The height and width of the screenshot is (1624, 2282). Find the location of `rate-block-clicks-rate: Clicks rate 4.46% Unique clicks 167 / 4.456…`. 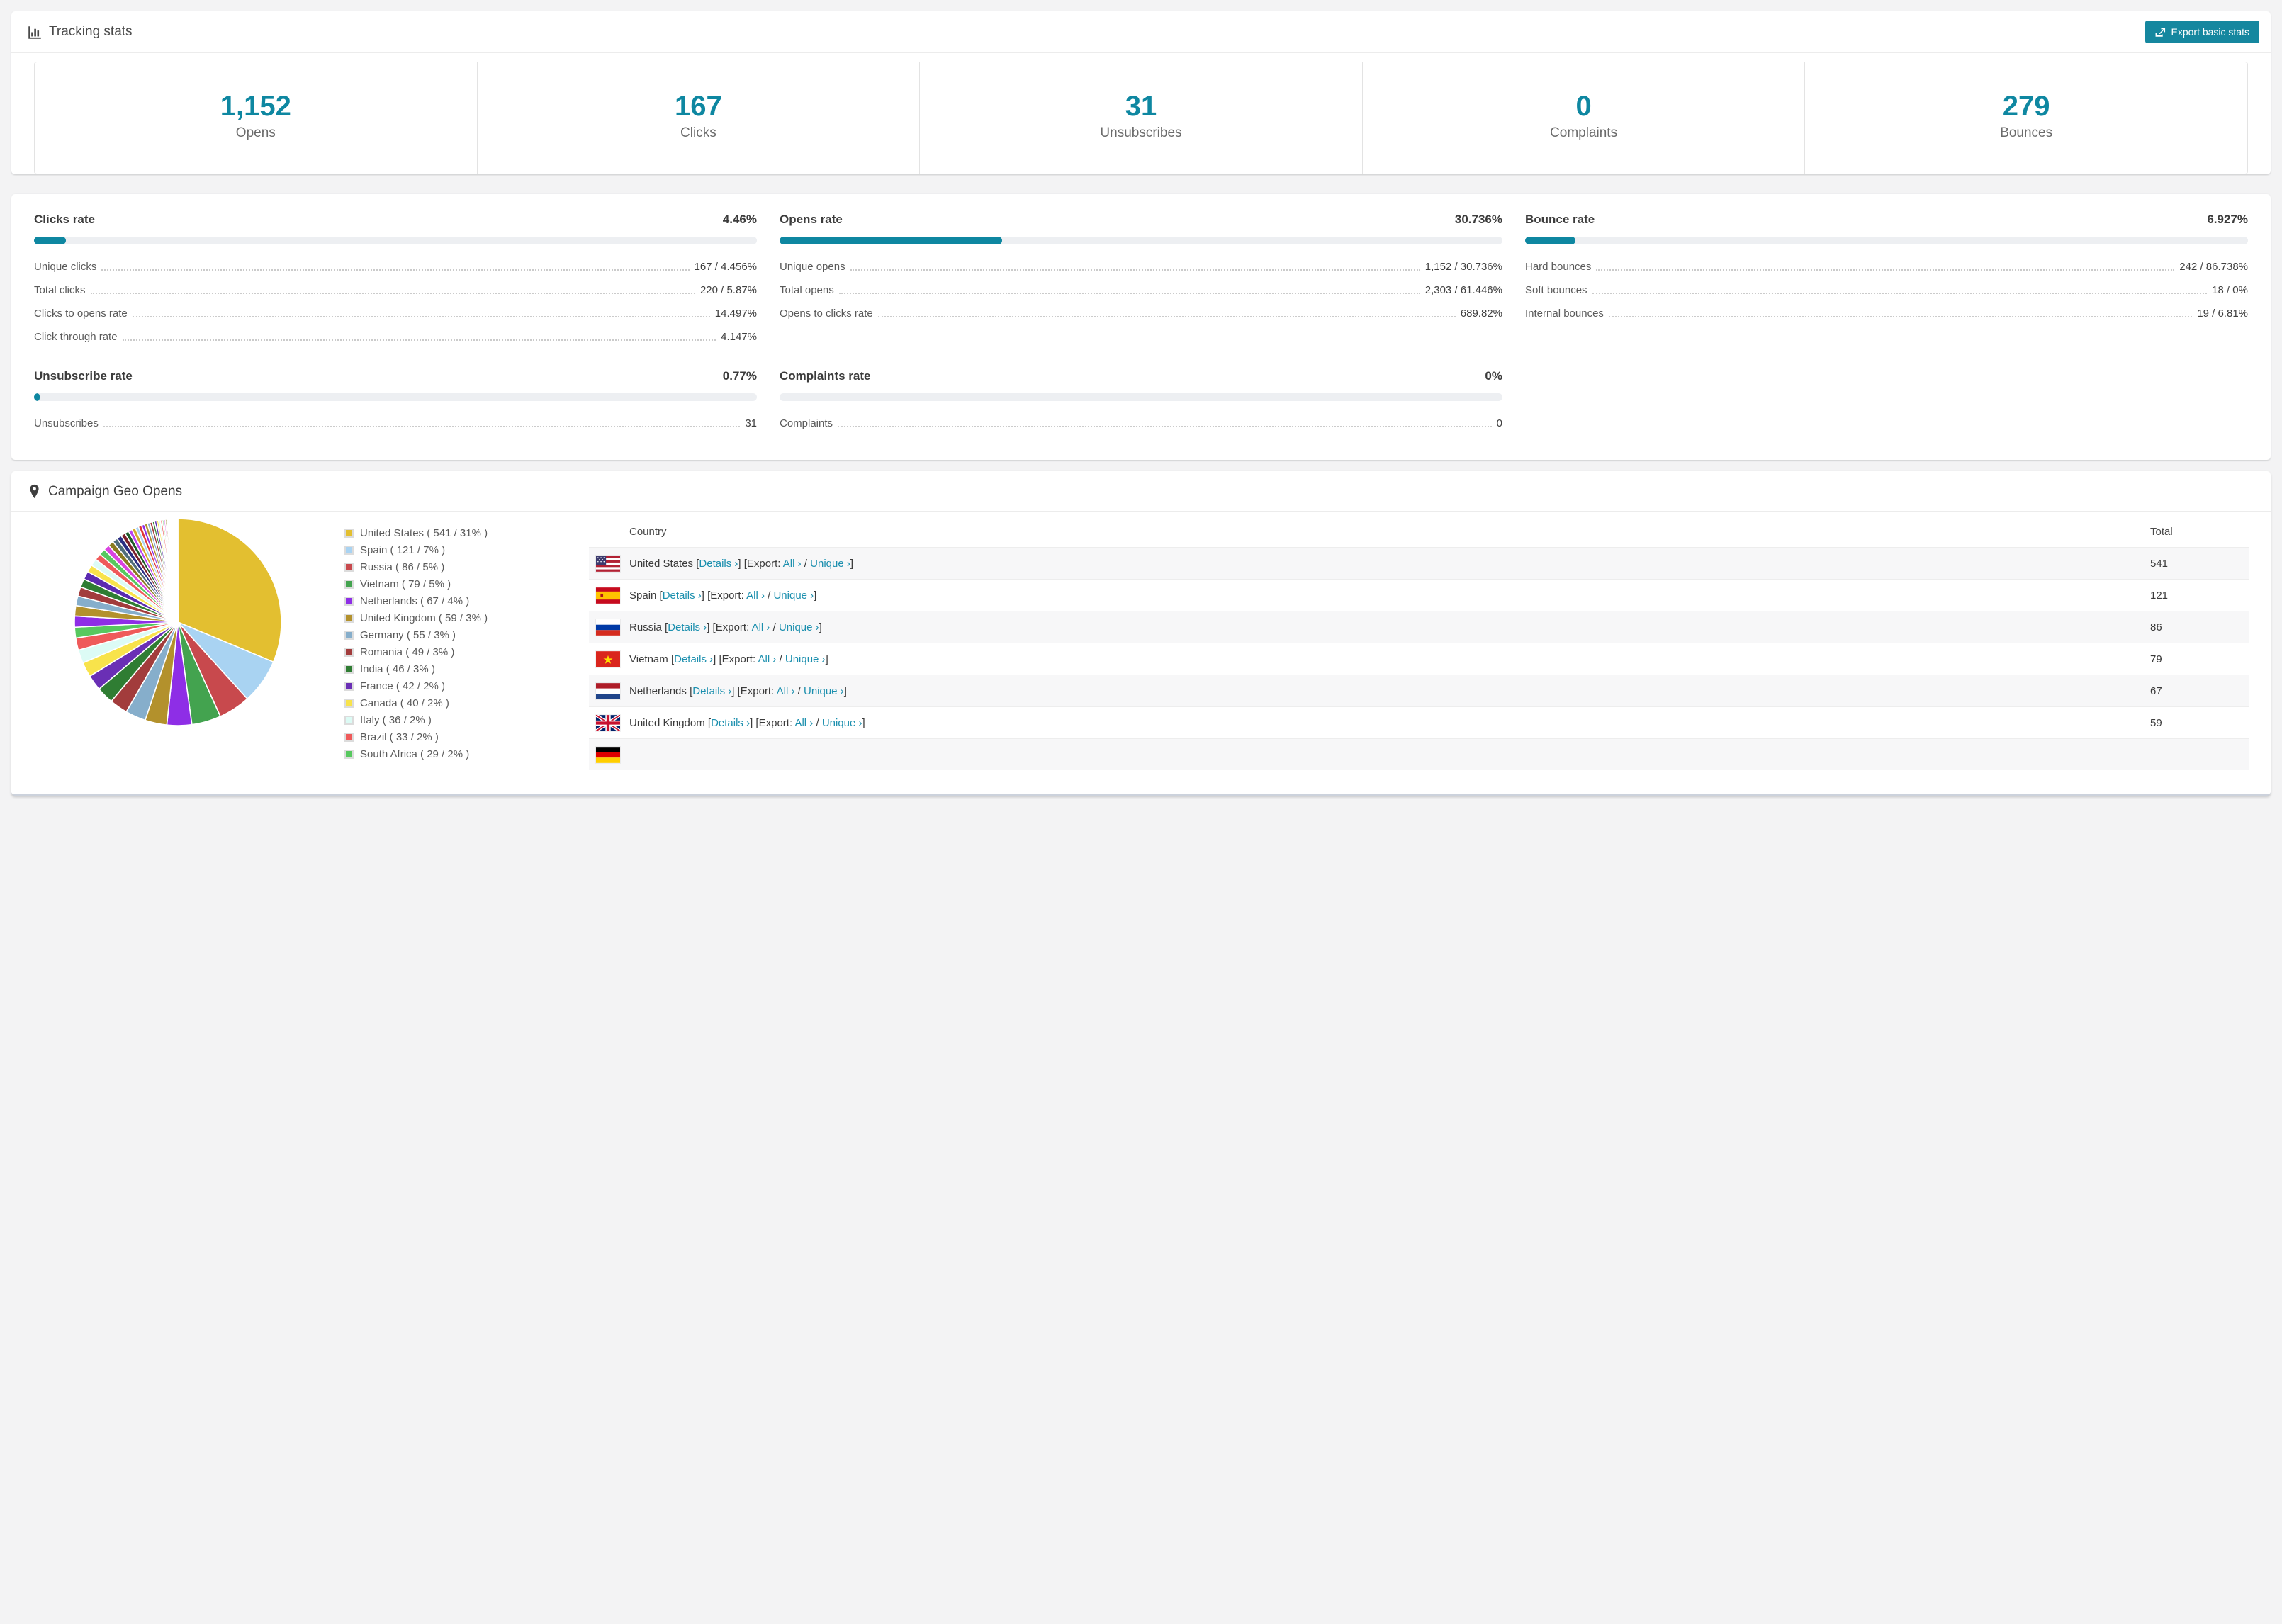

rate-block-clicks-rate: Clicks rate 4.46% Unique clicks 167 / 4.456… is located at coordinates (395, 278).